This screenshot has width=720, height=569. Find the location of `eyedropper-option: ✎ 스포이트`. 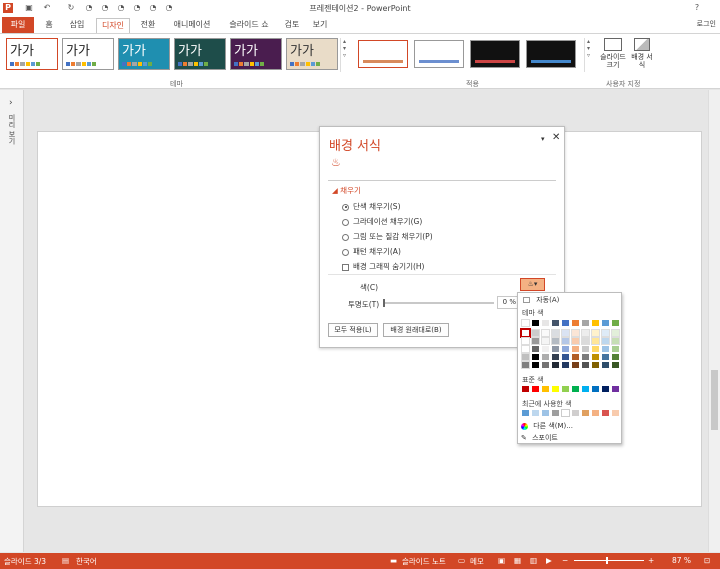

eyedropper-option: ✎ 스포이트 is located at coordinates (539, 438).